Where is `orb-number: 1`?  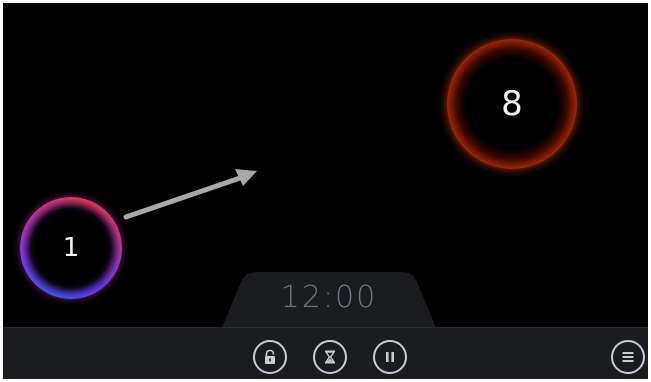
orb-number: 1 is located at coordinates (71, 248).